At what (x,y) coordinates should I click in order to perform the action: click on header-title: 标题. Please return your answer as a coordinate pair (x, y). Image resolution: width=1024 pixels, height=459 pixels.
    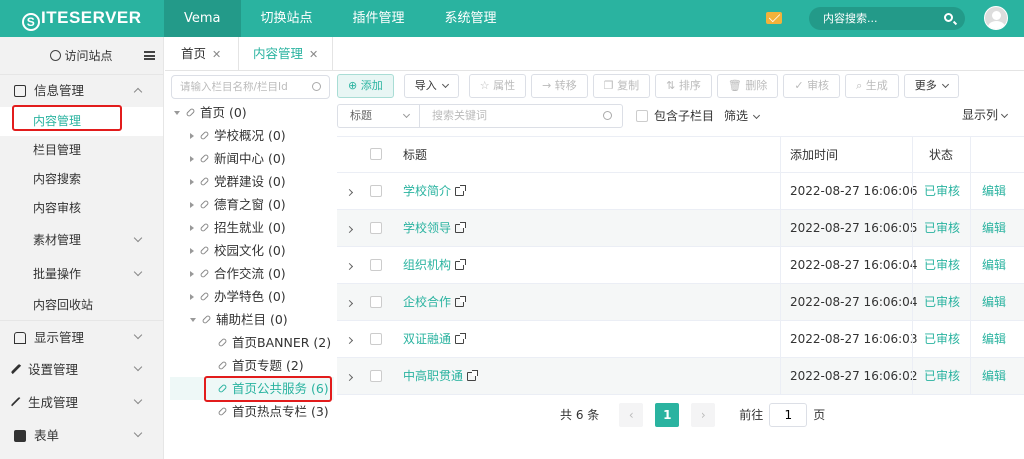
    Looking at the image, I should click on (415, 154).